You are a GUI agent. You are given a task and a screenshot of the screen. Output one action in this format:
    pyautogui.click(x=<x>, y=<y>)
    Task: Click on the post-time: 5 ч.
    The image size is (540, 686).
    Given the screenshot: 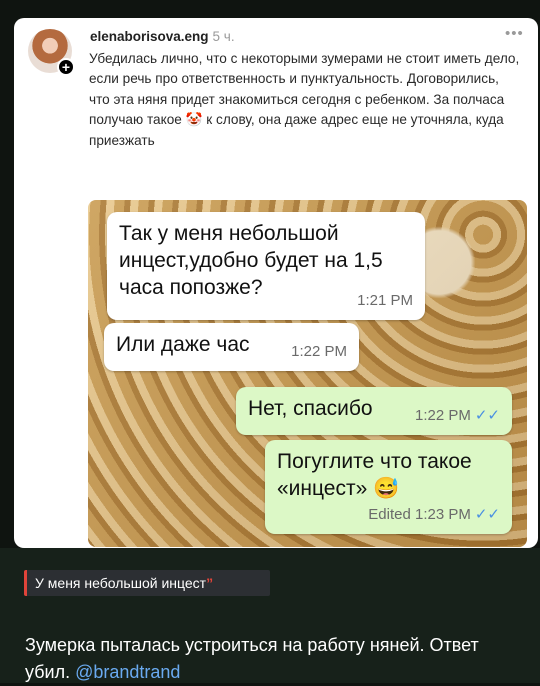 What is the action you would take?
    pyautogui.click(x=223, y=36)
    